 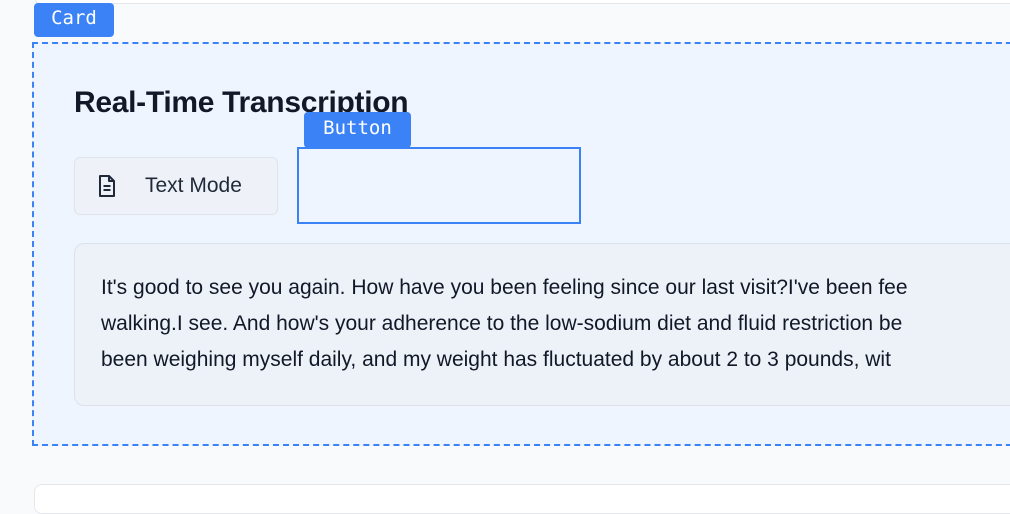 What do you see at coordinates (522, 2) in the screenshot?
I see `previous-card-edge` at bounding box center [522, 2].